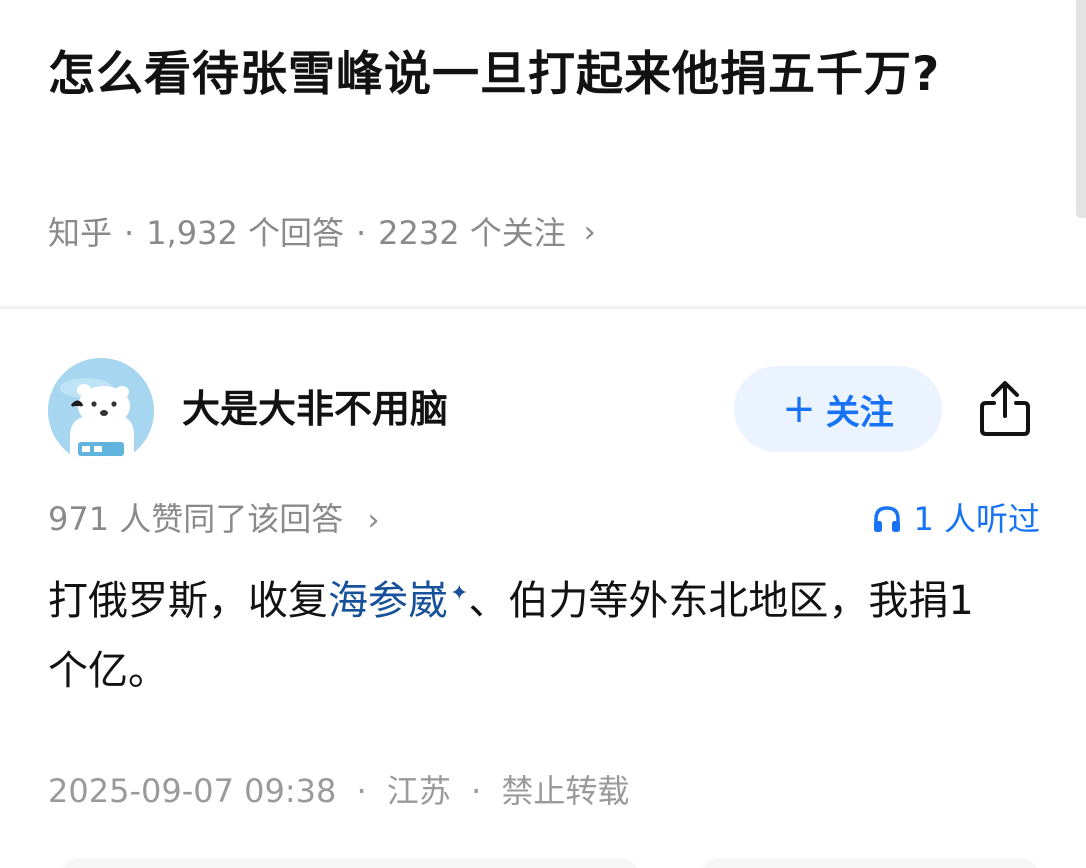 This screenshot has height=868, width=1086. Describe the element at coordinates (188, 601) in the screenshot. I see `answer-text-part: 打俄罗斯，收复` at that location.